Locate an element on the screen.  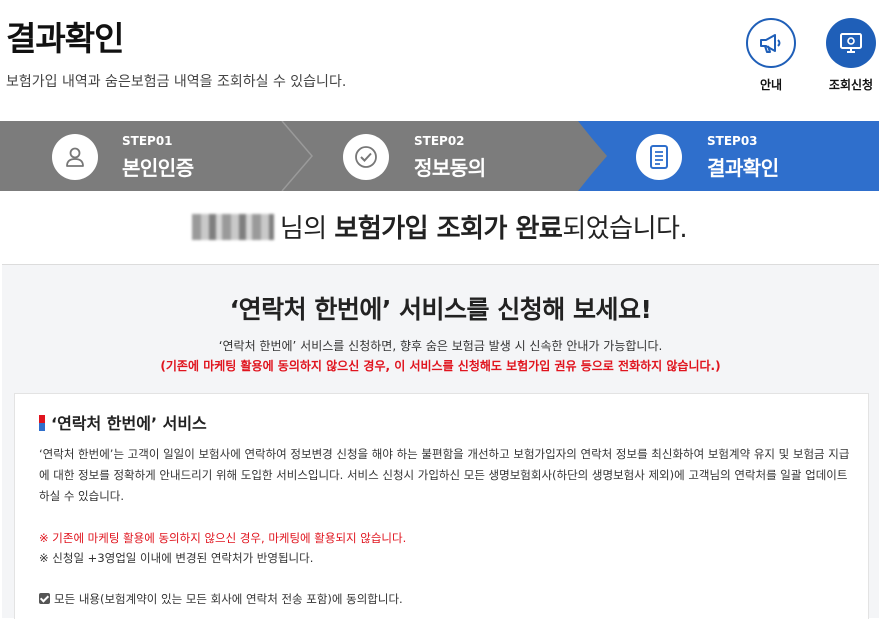
guide-button is located at coordinates (771, 43).